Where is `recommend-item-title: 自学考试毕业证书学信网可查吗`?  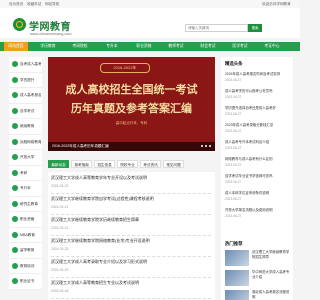
recommend-item-title: 自学考试毕业证书学信网可查吗 is located at coordinates (258, 175).